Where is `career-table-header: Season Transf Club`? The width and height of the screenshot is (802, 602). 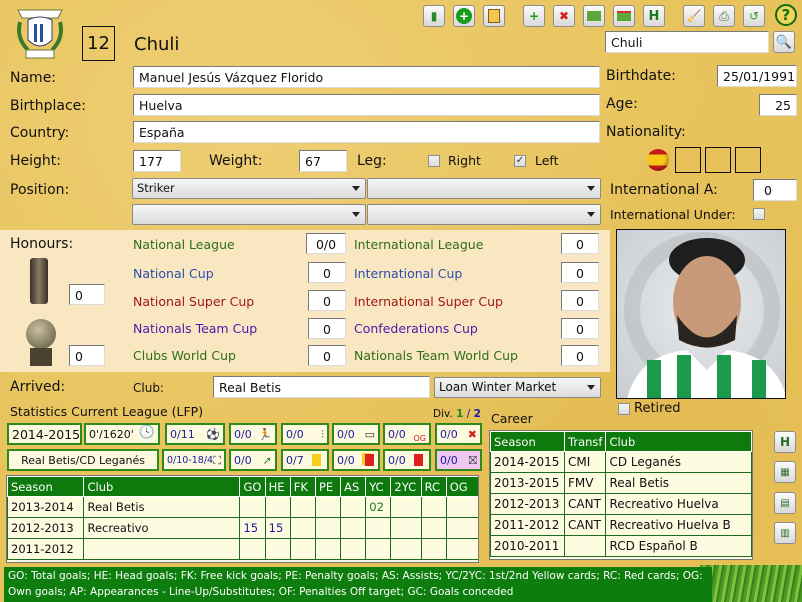 career-table-header: Season Transf Club is located at coordinates (621, 441).